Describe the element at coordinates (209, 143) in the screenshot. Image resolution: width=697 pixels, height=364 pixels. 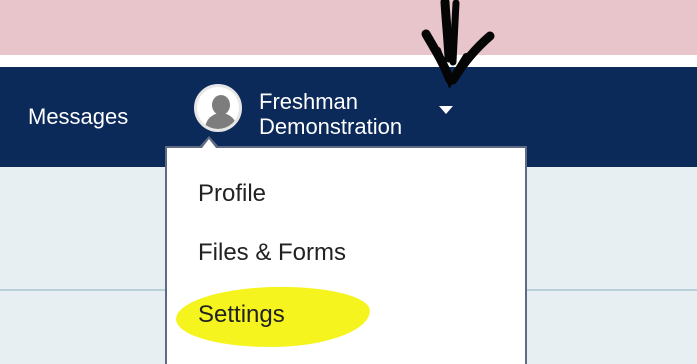
I see `dropdown-pointer-fill` at that location.